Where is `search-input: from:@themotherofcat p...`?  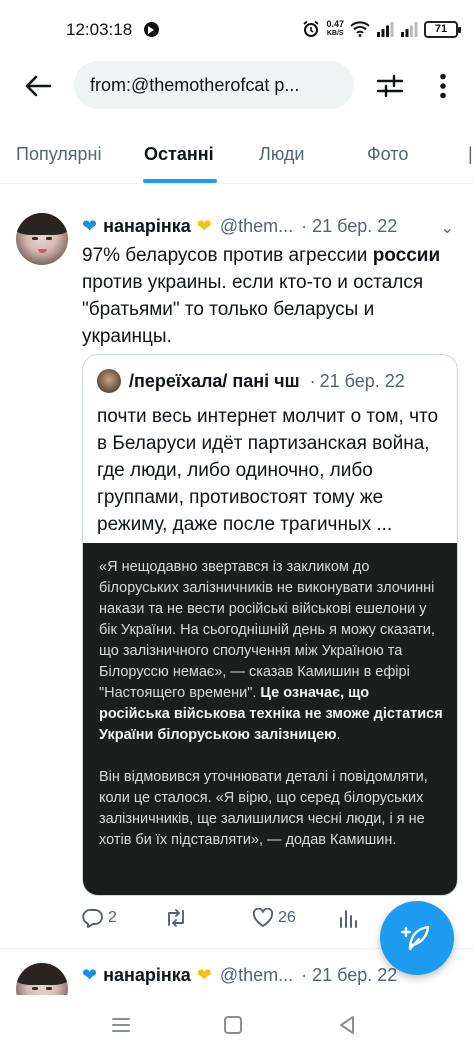 search-input: from:@themotherofcat p... is located at coordinates (214, 85).